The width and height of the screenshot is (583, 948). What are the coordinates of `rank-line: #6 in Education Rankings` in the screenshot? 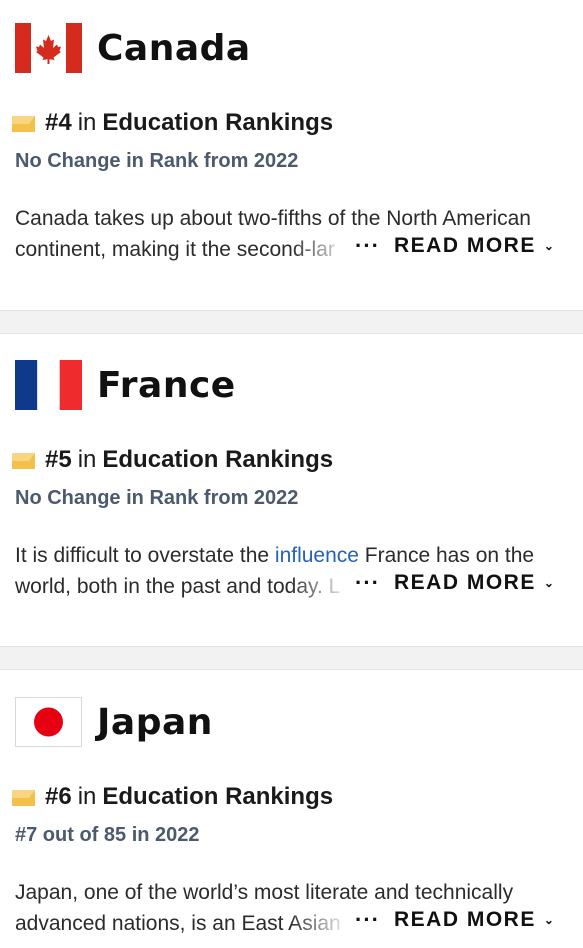 It's located at (172, 797).